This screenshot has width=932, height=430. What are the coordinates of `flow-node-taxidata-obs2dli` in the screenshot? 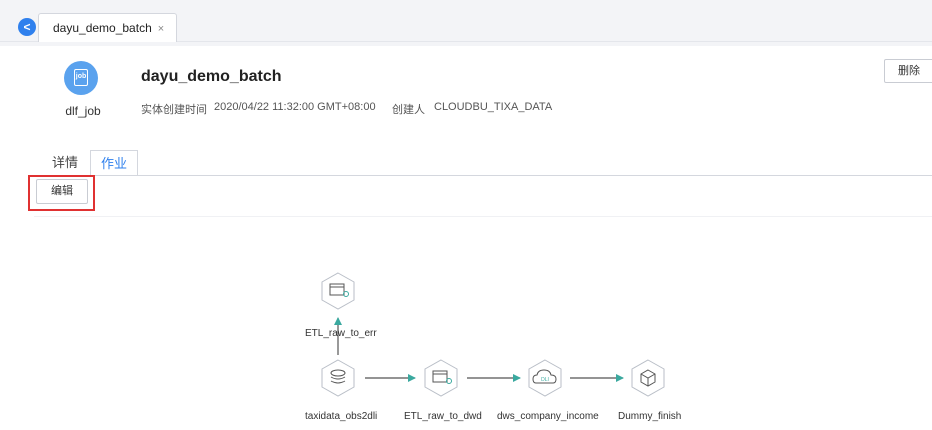 It's located at (338, 378).